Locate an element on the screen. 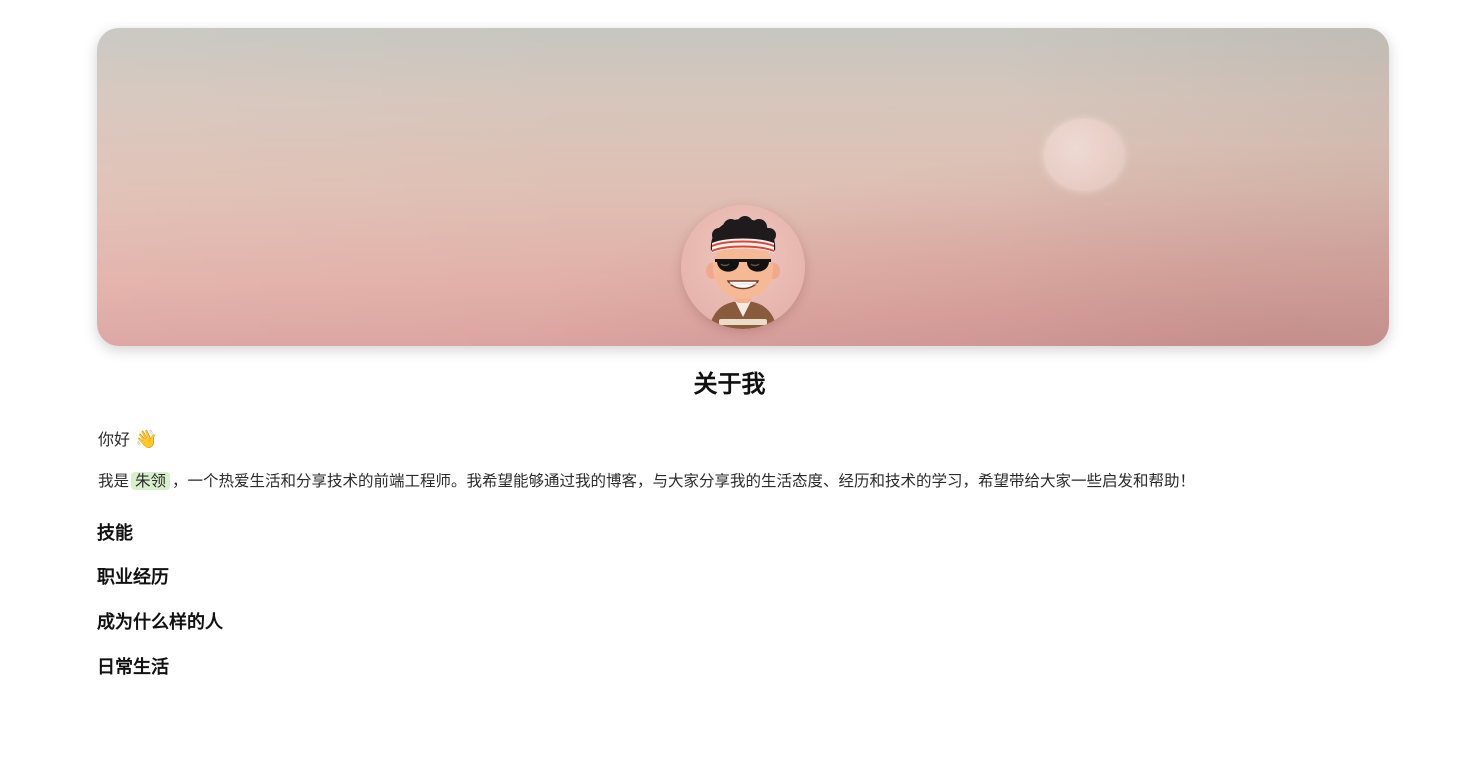  section-heading-daily-life: 日常生活 is located at coordinates (133, 667).